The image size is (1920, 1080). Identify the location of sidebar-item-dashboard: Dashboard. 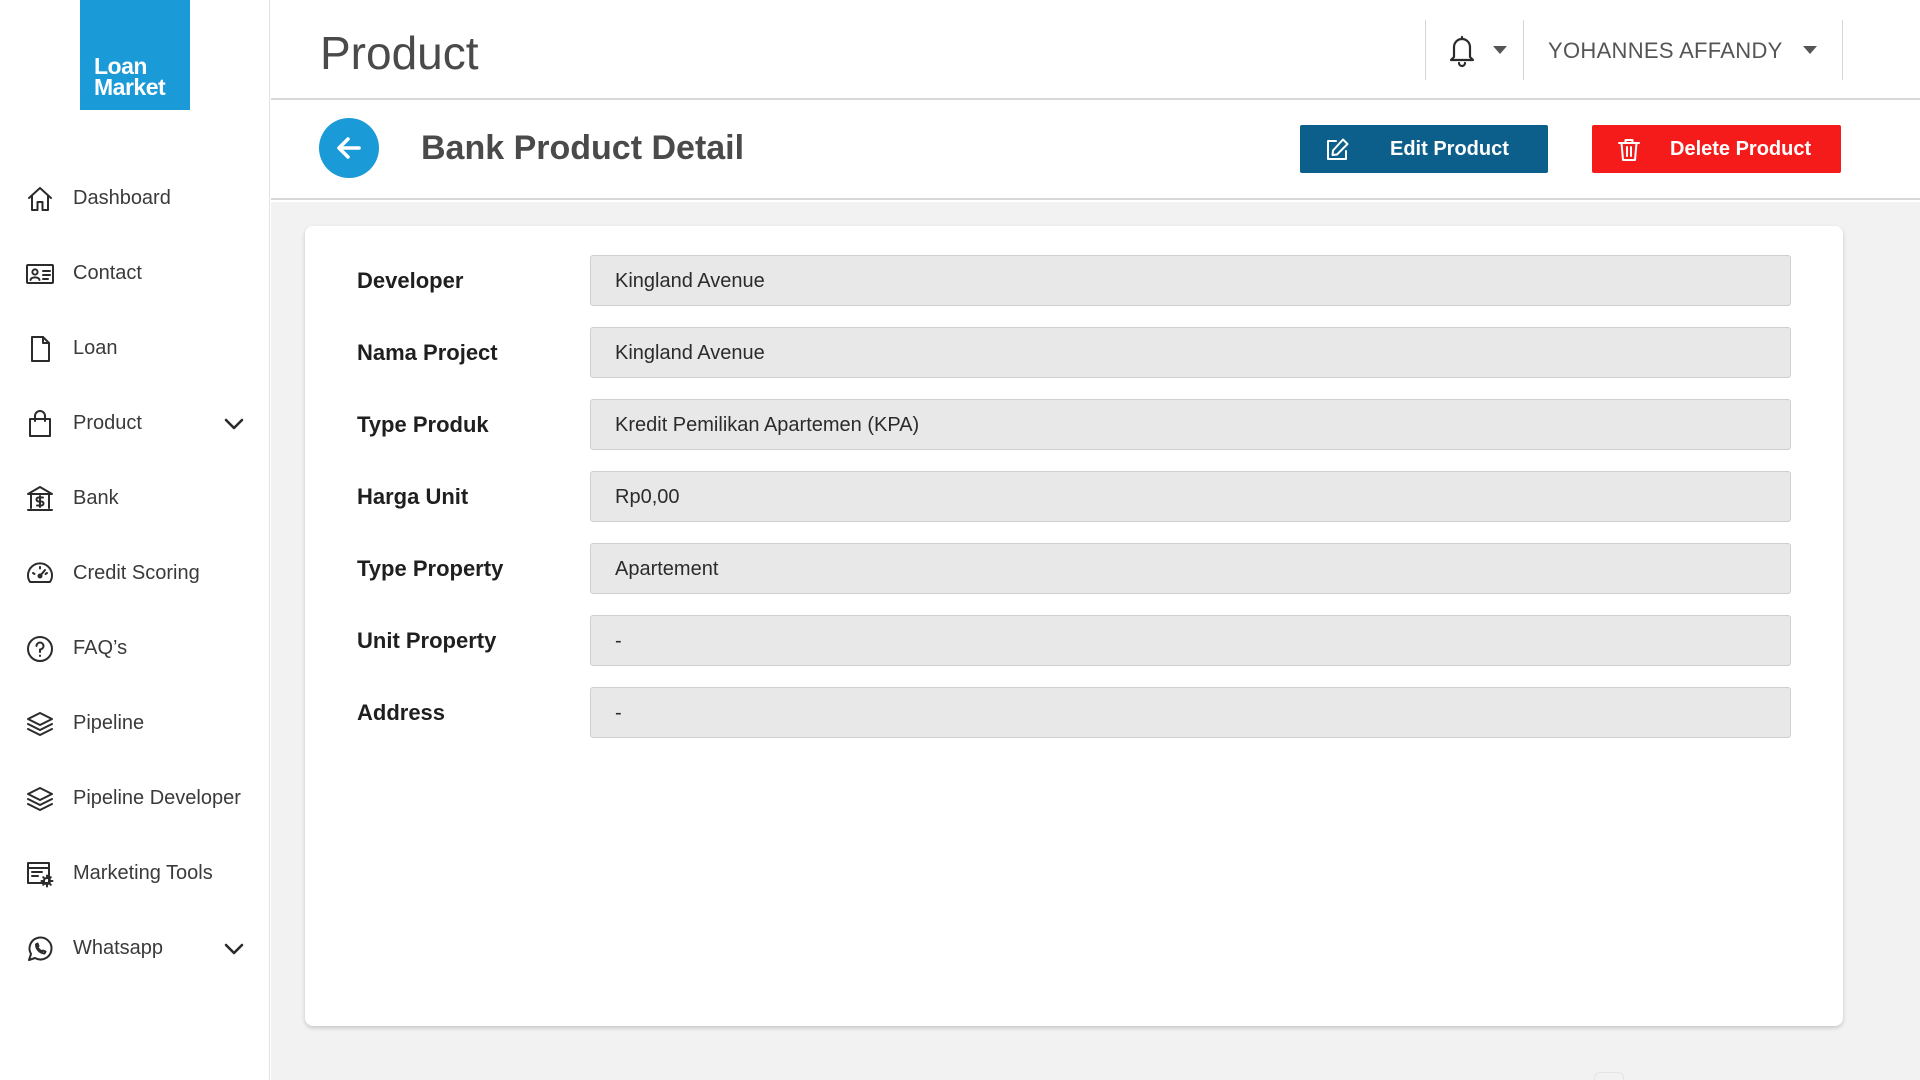
(135, 198).